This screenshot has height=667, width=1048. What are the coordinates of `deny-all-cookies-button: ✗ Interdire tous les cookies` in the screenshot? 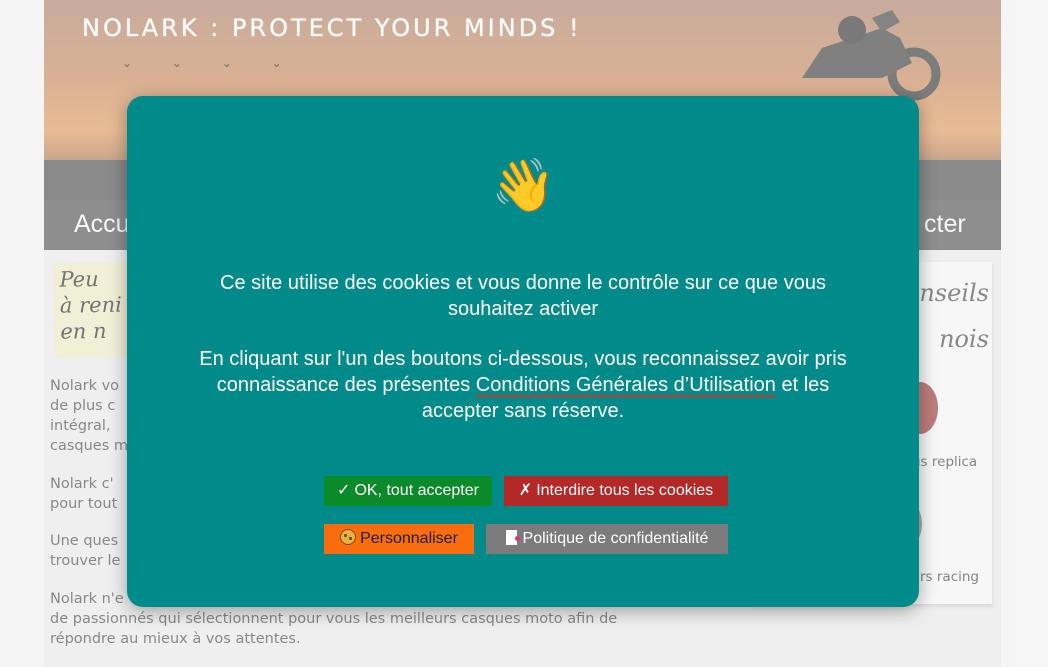 It's located at (616, 491).